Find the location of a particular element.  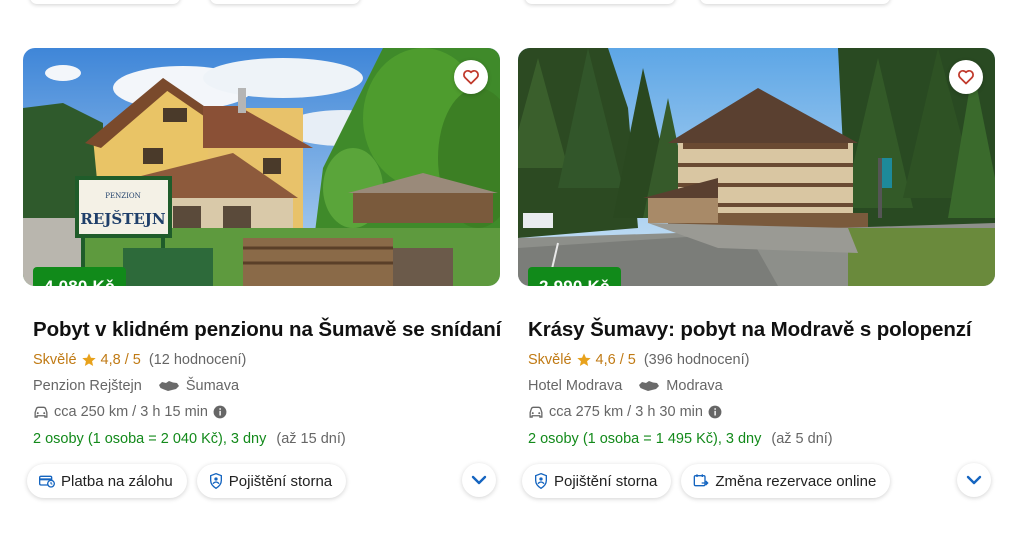

chip-deposit-payment: Platba na zálohu is located at coordinates (107, 481).